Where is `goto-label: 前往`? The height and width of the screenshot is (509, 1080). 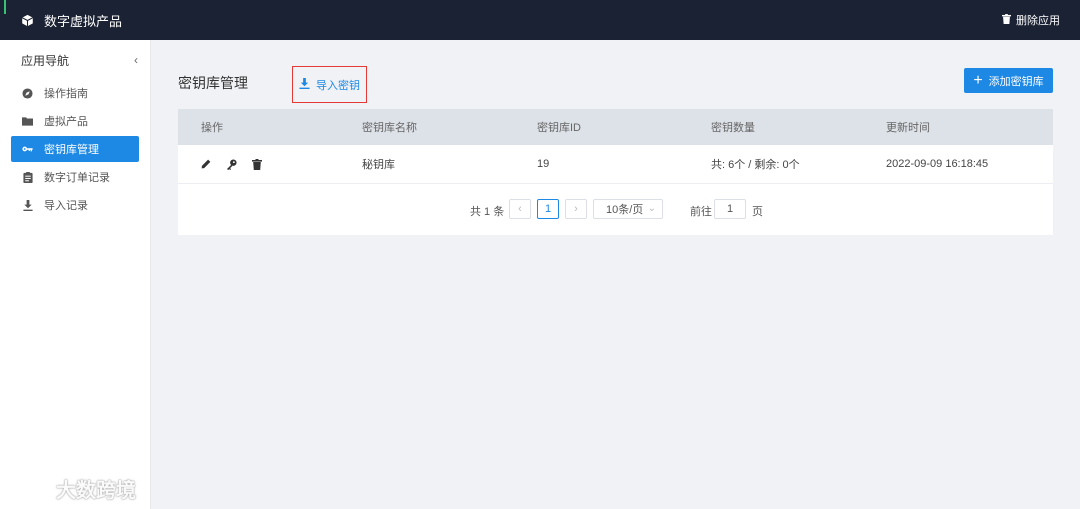
goto-label: 前往 is located at coordinates (701, 212).